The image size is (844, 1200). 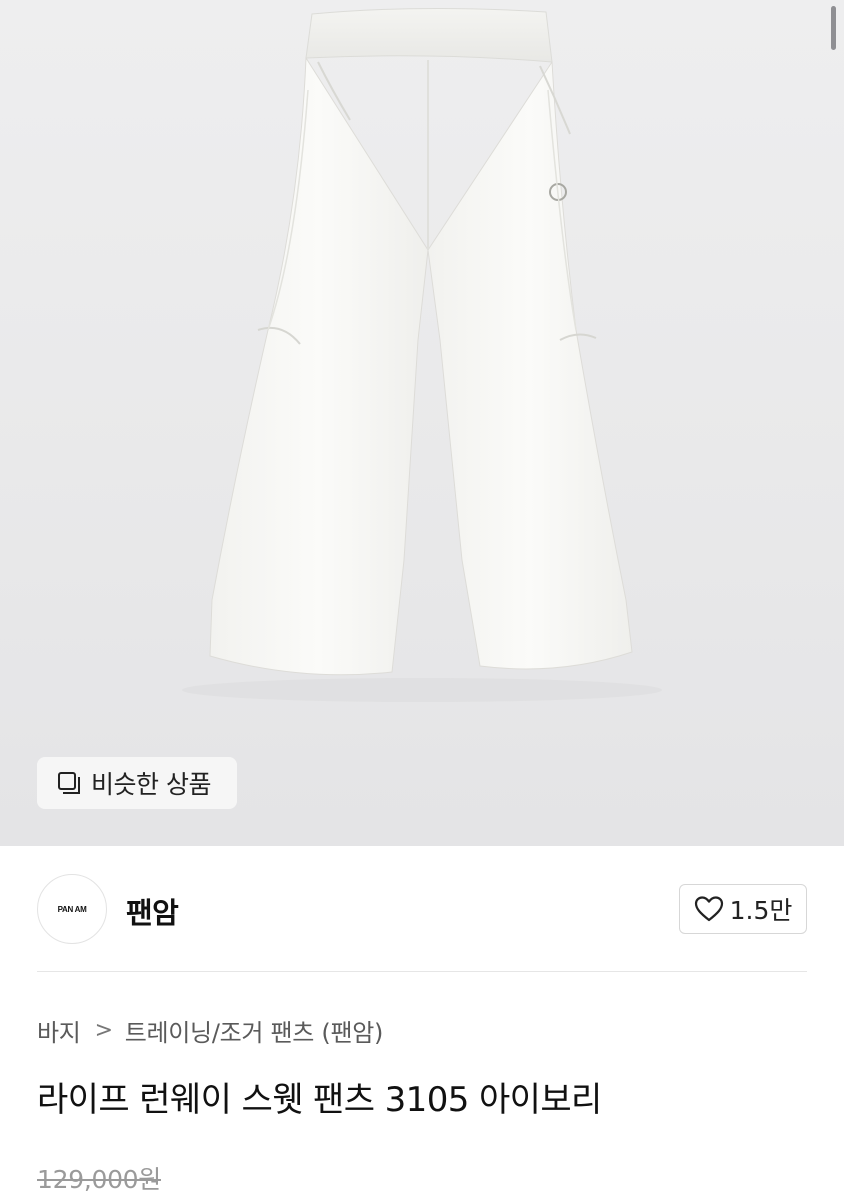 I want to click on product-title: 라이프 런웨이 스웻 팬츠 3105 아이보리, so click(x=319, y=1100).